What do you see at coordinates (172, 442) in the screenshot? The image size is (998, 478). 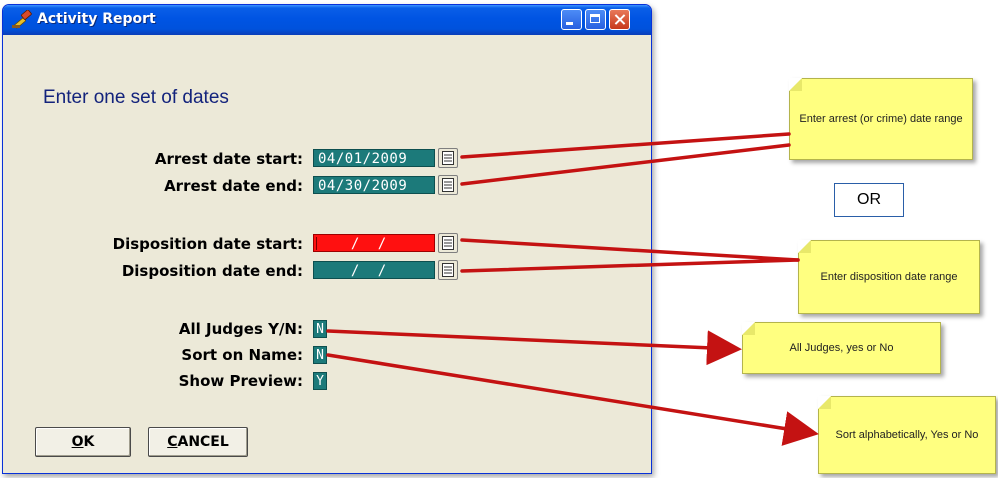 I see `cancel-accelerator: C` at bounding box center [172, 442].